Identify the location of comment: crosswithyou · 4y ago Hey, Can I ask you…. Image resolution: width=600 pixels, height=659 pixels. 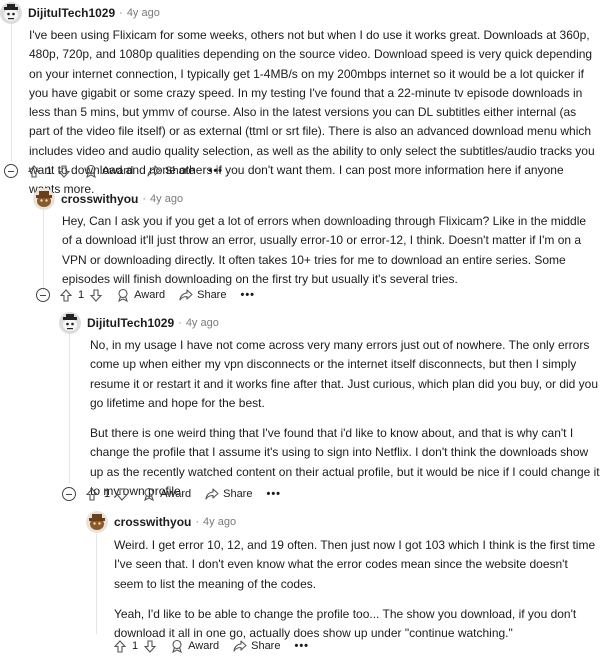
(316, 237).